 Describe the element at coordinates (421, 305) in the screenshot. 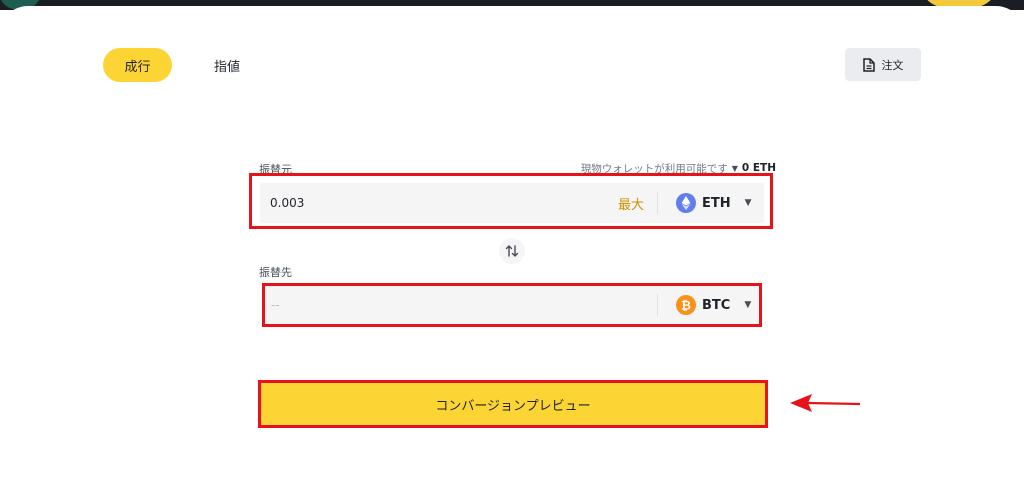

I see `to-amount-input` at that location.